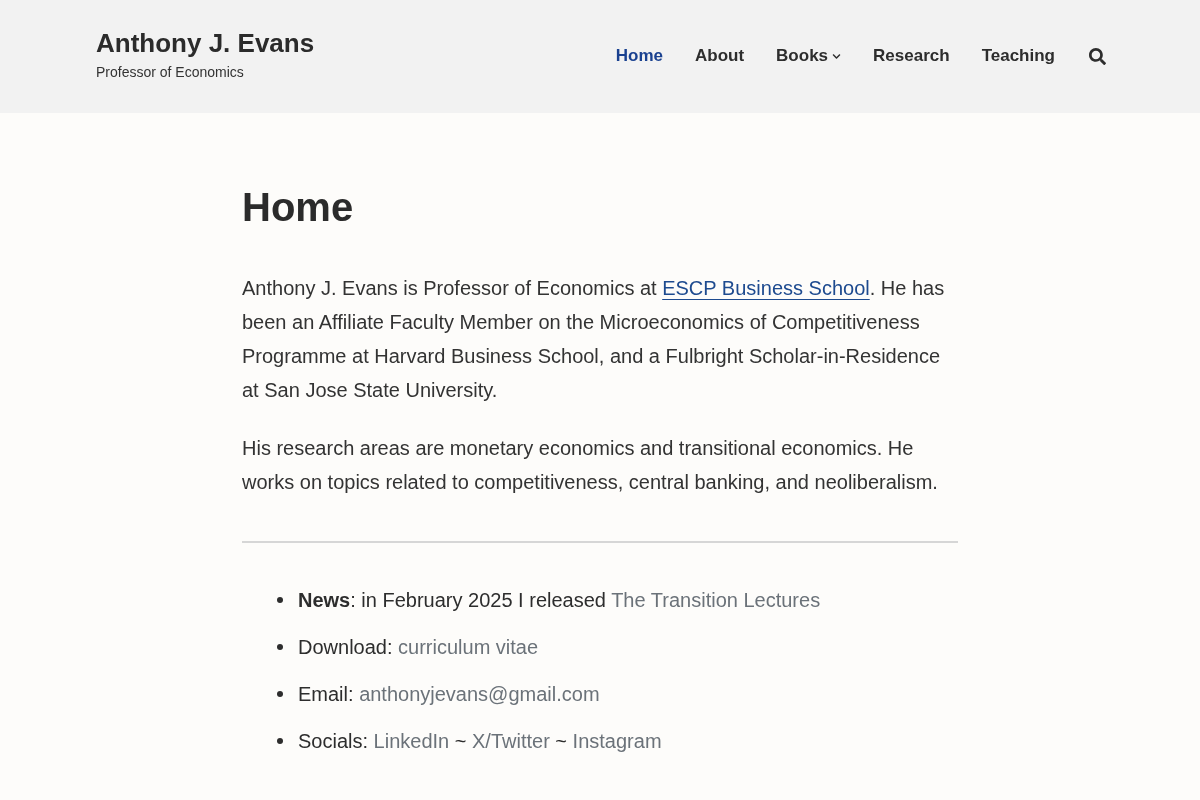 This screenshot has width=1200, height=800. I want to click on text-link: The Transition Lectures, so click(716, 600).